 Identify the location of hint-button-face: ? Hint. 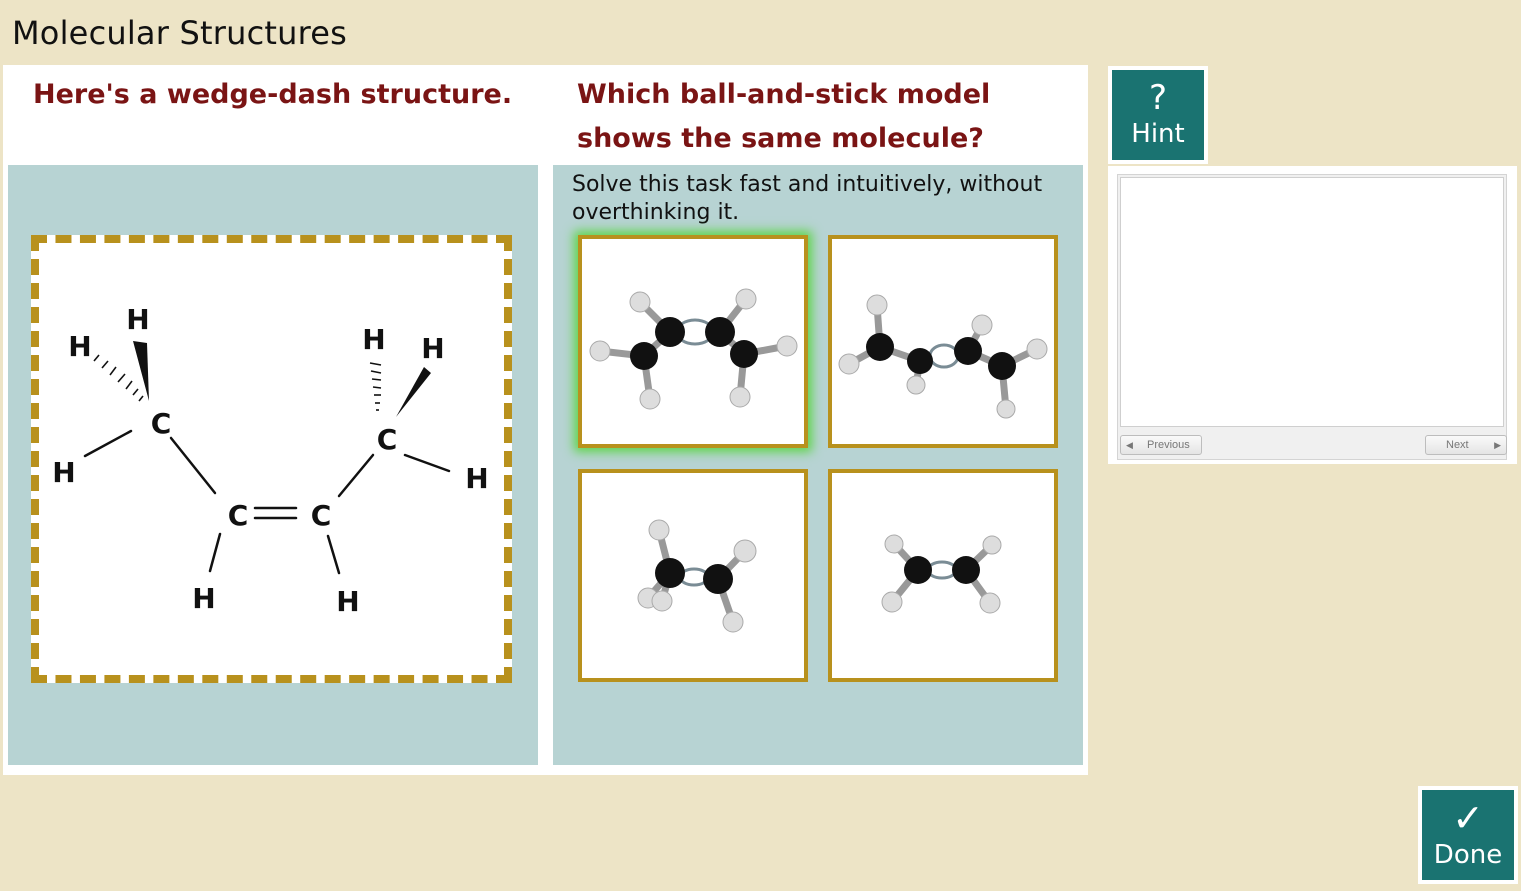
(1158, 115).